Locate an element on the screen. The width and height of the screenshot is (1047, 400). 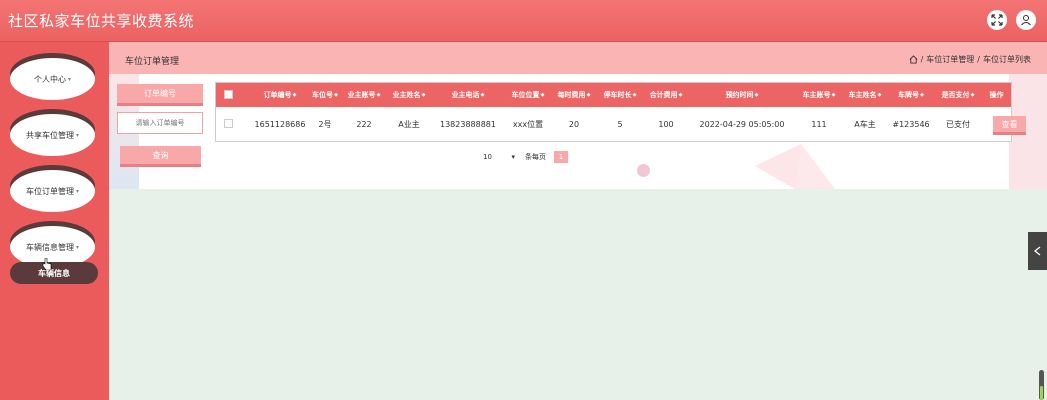
sidebar-item-shared-parking: 共享车位管理 ▾ is located at coordinates (52, 135).